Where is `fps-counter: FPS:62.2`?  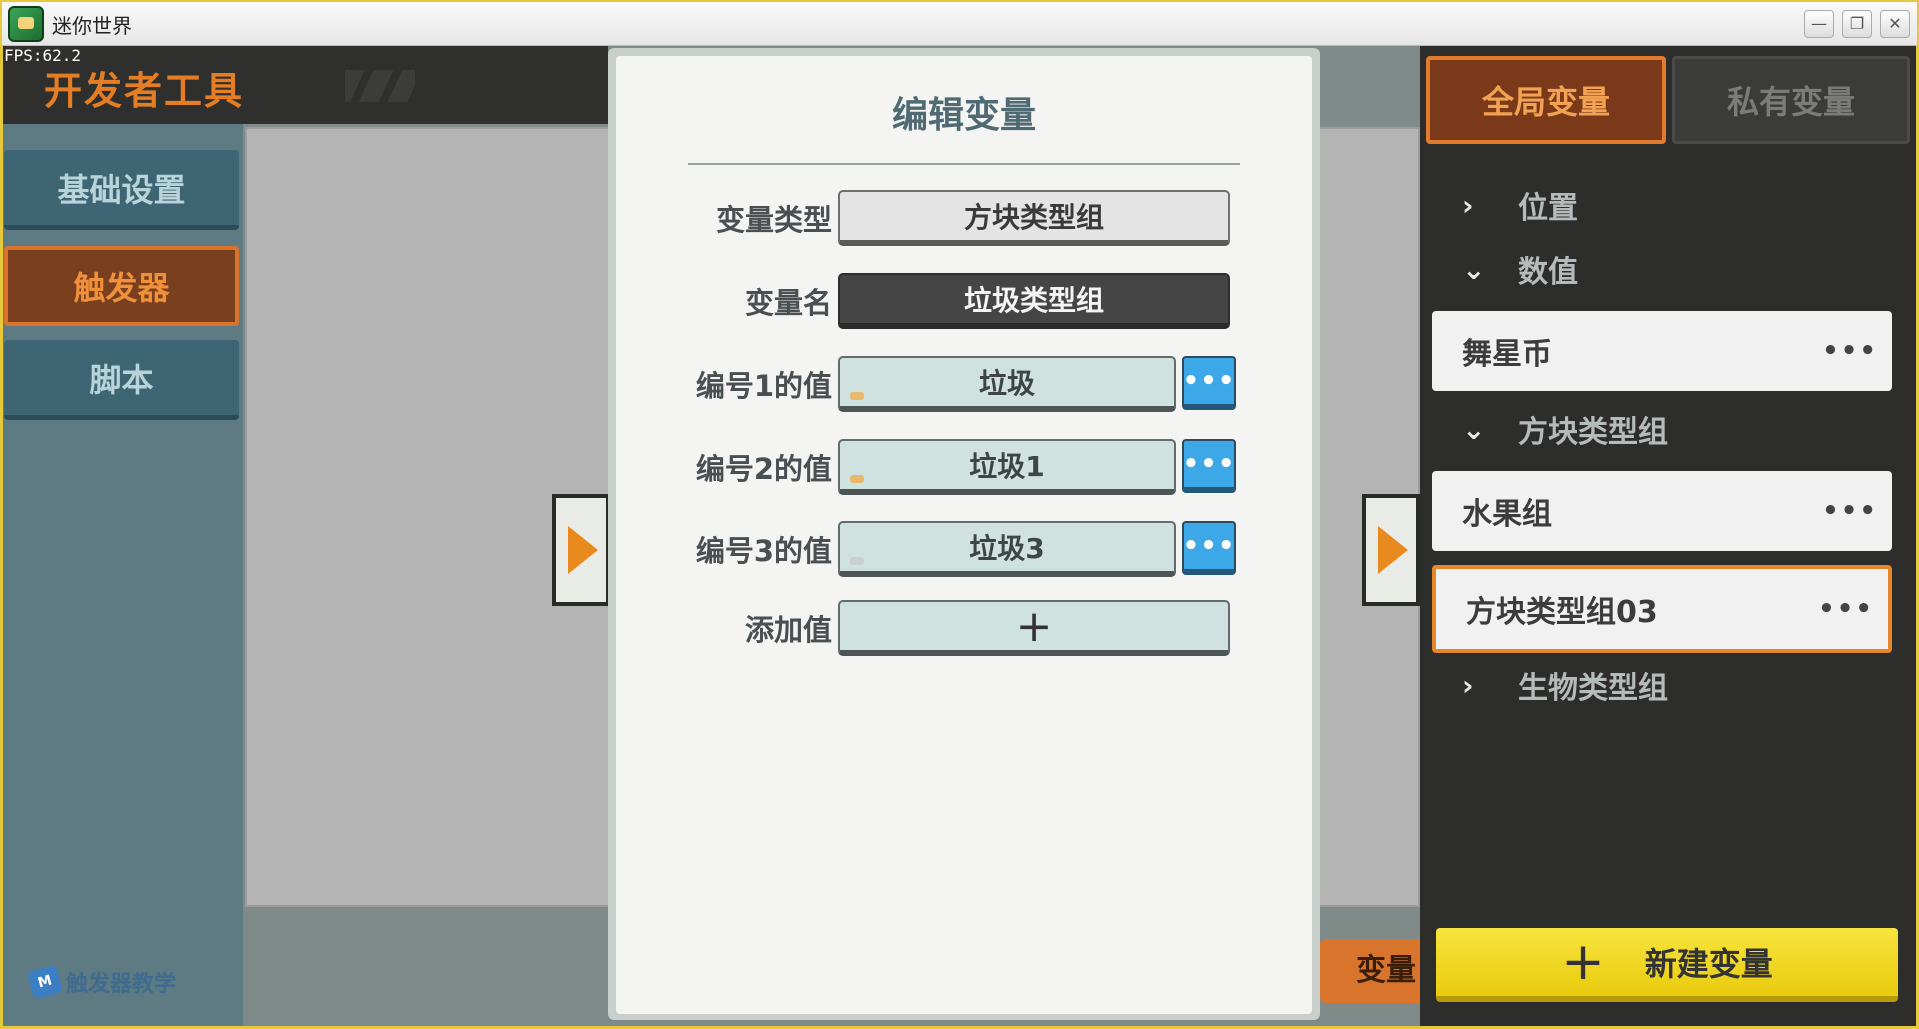
fps-counter: FPS:62.2 is located at coordinates (43, 55).